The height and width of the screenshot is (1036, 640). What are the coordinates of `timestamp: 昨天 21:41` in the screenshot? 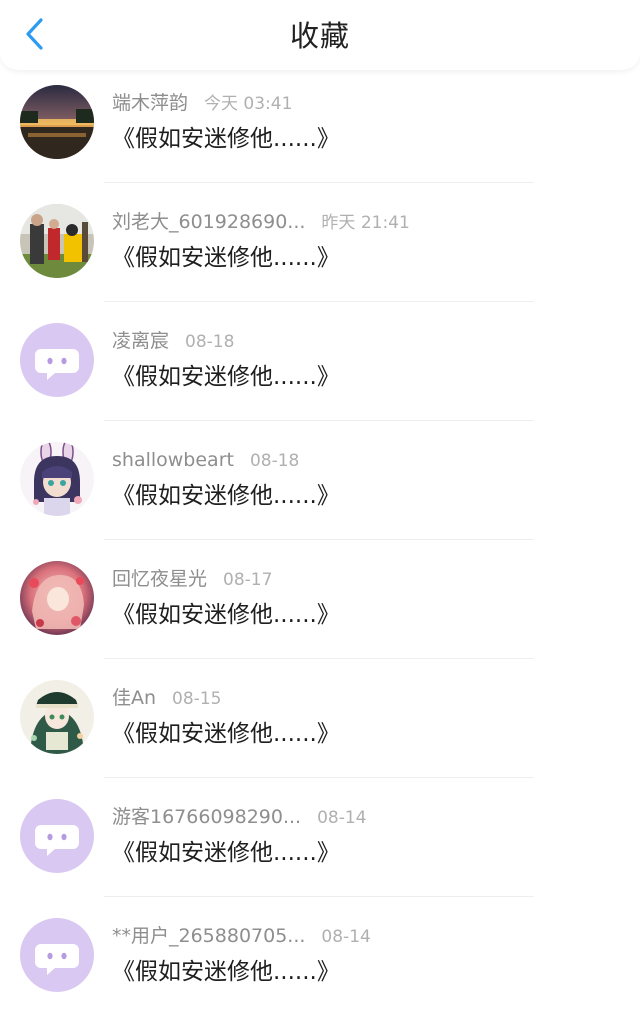 It's located at (365, 223).